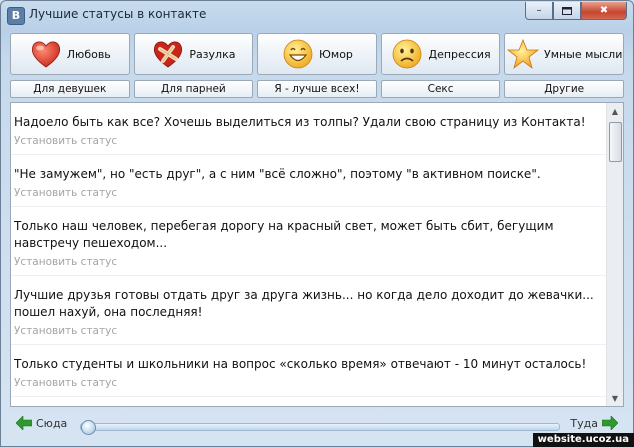 This screenshot has height=447, width=634. I want to click on window-title: Лучшие статусы в контакте, so click(118, 14).